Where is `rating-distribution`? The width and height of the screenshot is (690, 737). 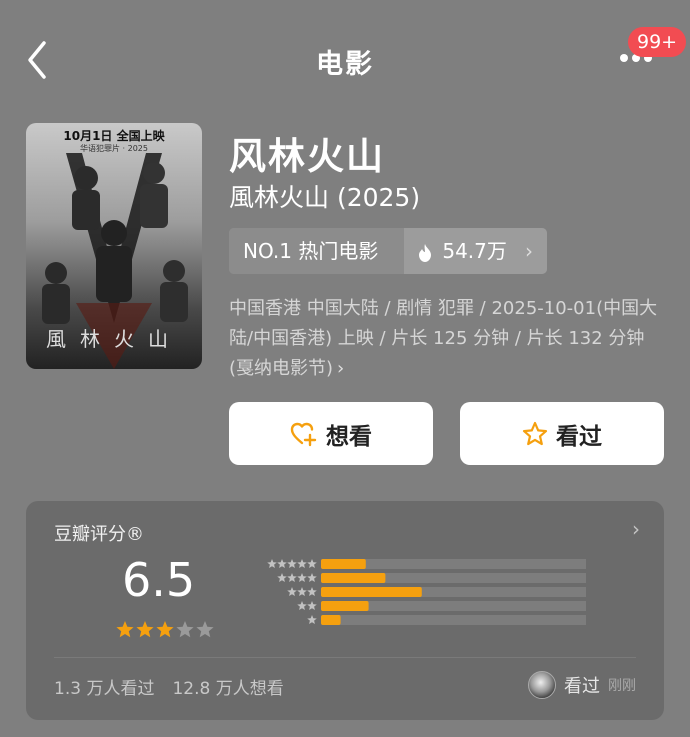 rating-distribution is located at coordinates (426, 592).